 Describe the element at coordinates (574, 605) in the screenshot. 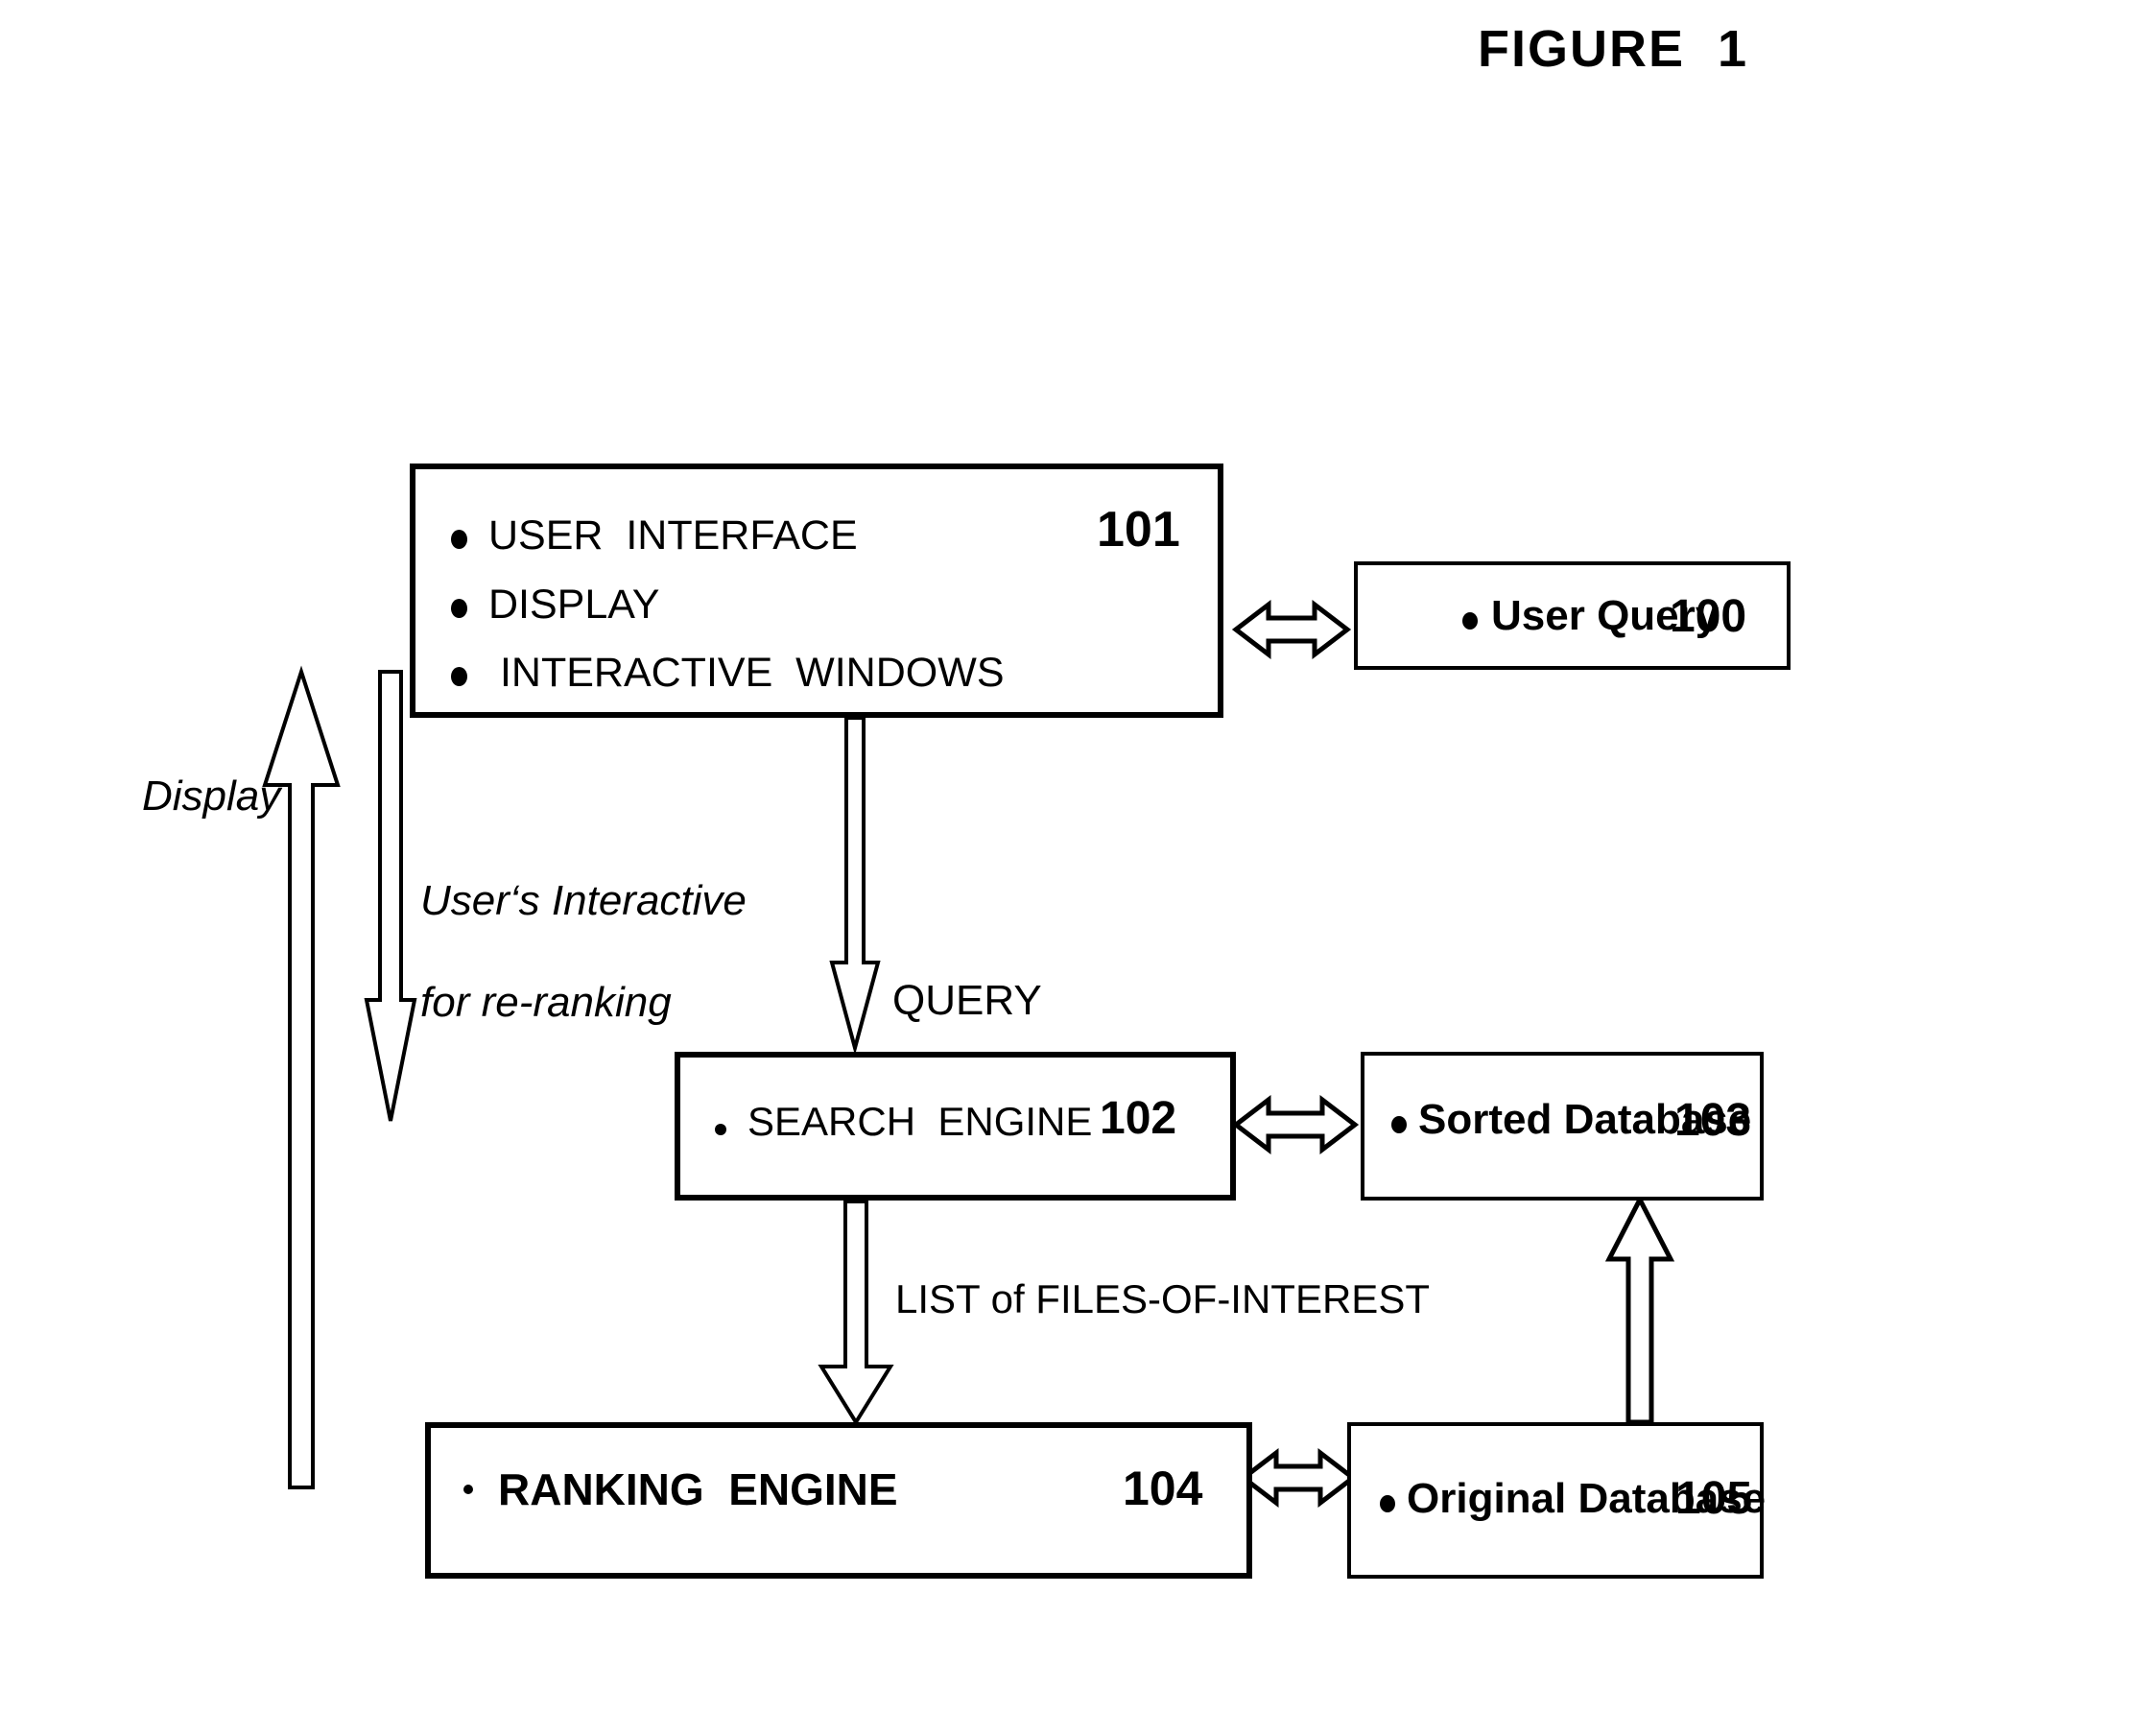

I see `ui-item-1-label: DISPLAY` at that location.